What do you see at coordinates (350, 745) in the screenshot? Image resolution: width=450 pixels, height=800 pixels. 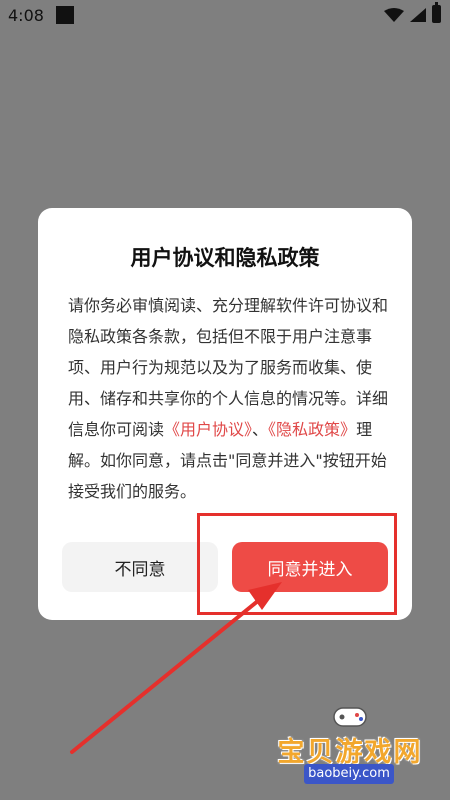 I see `watermark: 宝贝游戏网 baobeiy.com` at bounding box center [350, 745].